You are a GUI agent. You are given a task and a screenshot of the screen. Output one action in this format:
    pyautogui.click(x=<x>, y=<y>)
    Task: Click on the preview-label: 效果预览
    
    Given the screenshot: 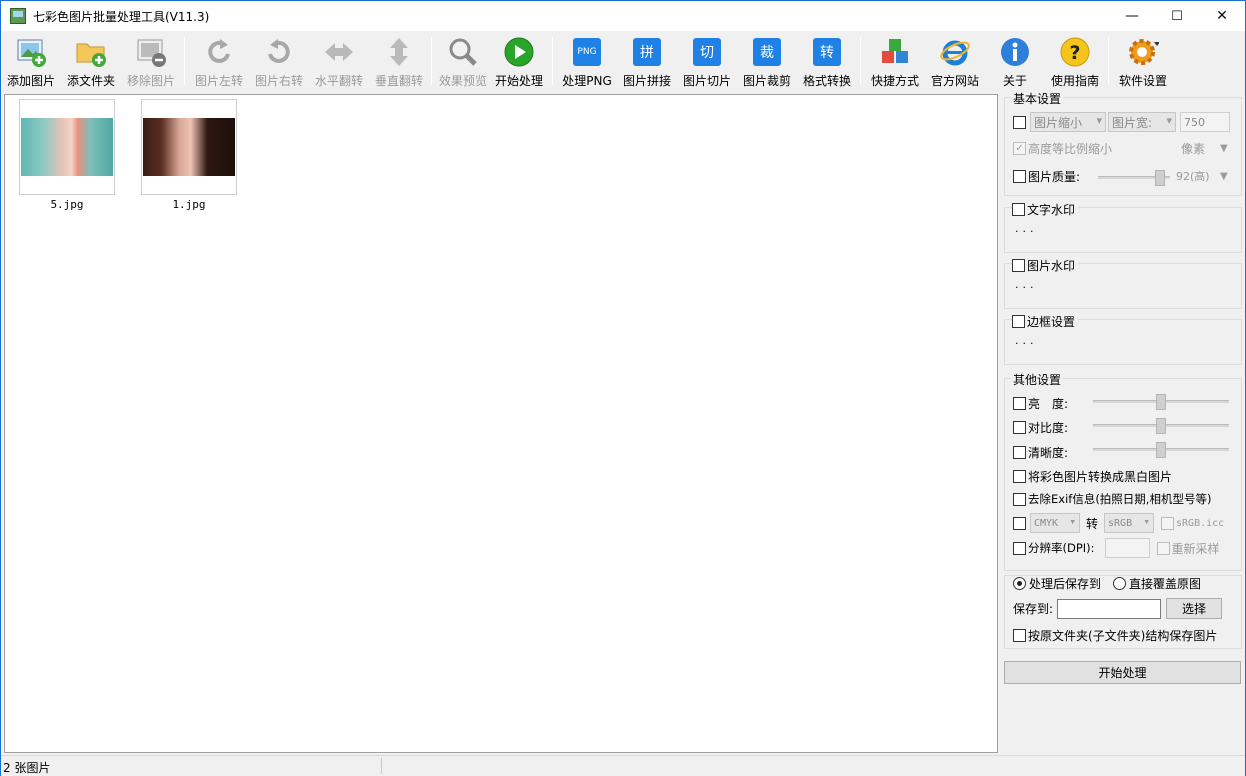 What is the action you would take?
    pyautogui.click(x=462, y=81)
    